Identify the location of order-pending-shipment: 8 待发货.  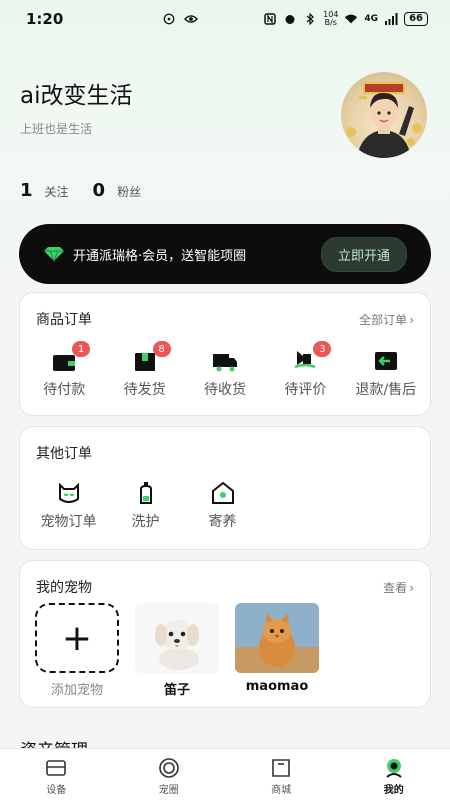
(144, 370).